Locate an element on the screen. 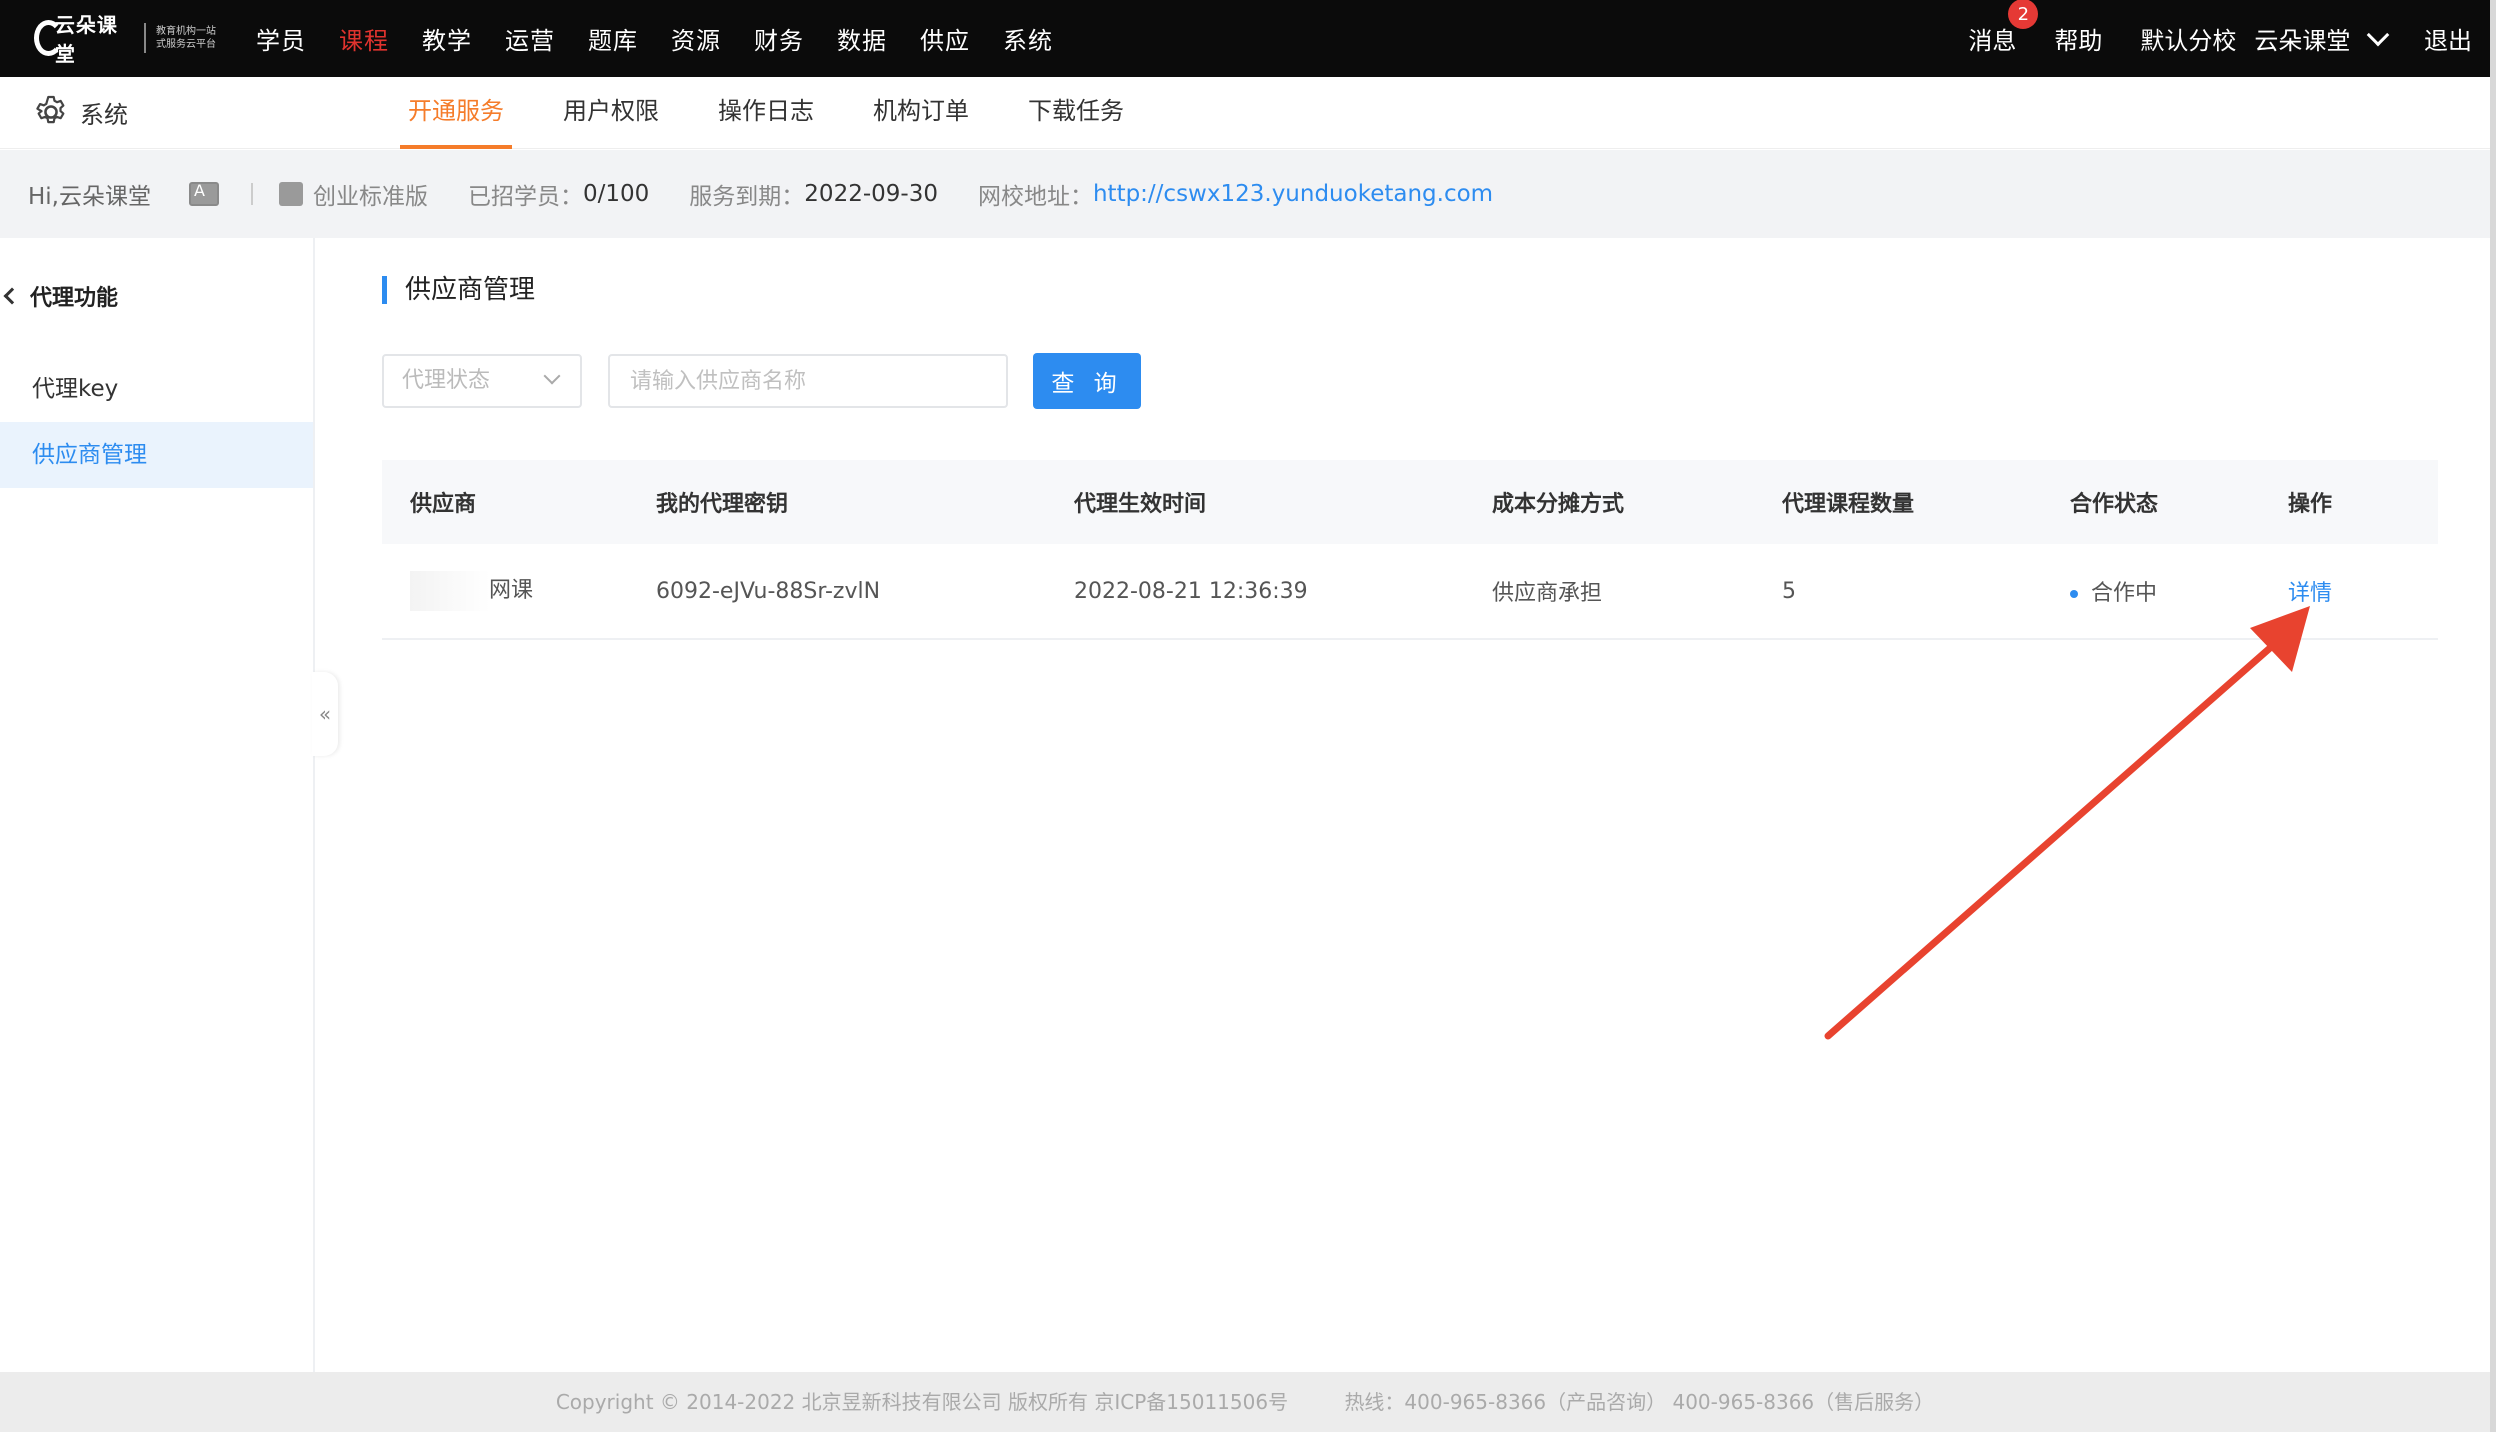  sidebar-header: 代理功能 is located at coordinates (61, 296).